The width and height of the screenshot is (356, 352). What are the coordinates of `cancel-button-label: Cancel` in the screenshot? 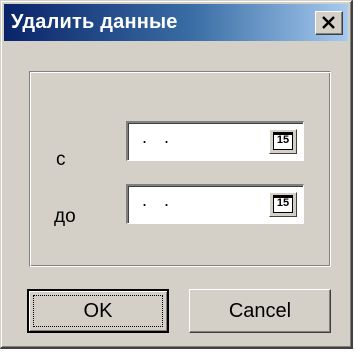 It's located at (260, 310).